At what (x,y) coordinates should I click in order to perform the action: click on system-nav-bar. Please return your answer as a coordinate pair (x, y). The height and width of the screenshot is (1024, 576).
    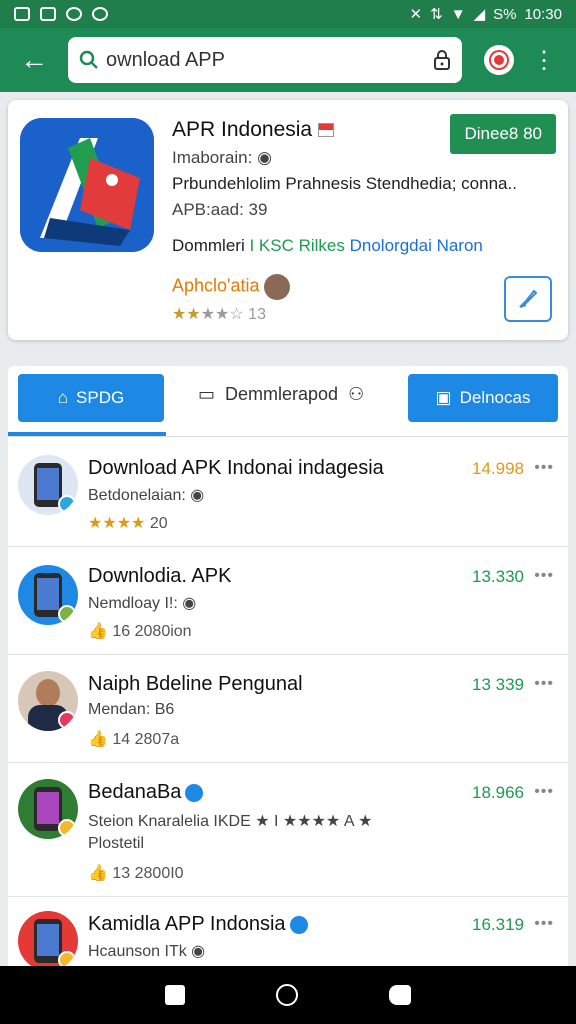
    Looking at the image, I should click on (288, 995).